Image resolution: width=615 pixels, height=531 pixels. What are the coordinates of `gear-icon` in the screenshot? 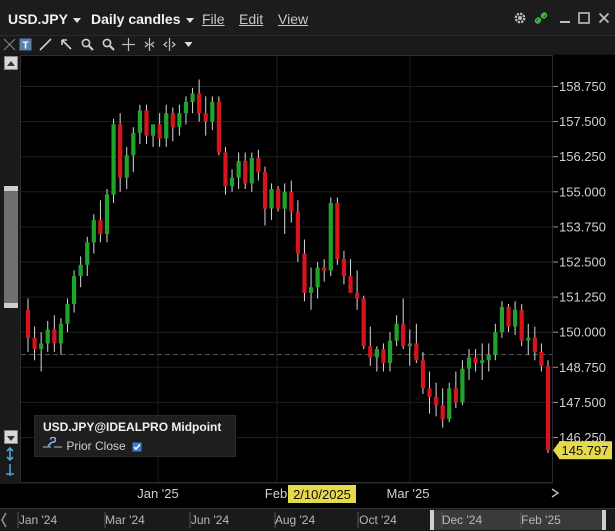 It's located at (520, 18).